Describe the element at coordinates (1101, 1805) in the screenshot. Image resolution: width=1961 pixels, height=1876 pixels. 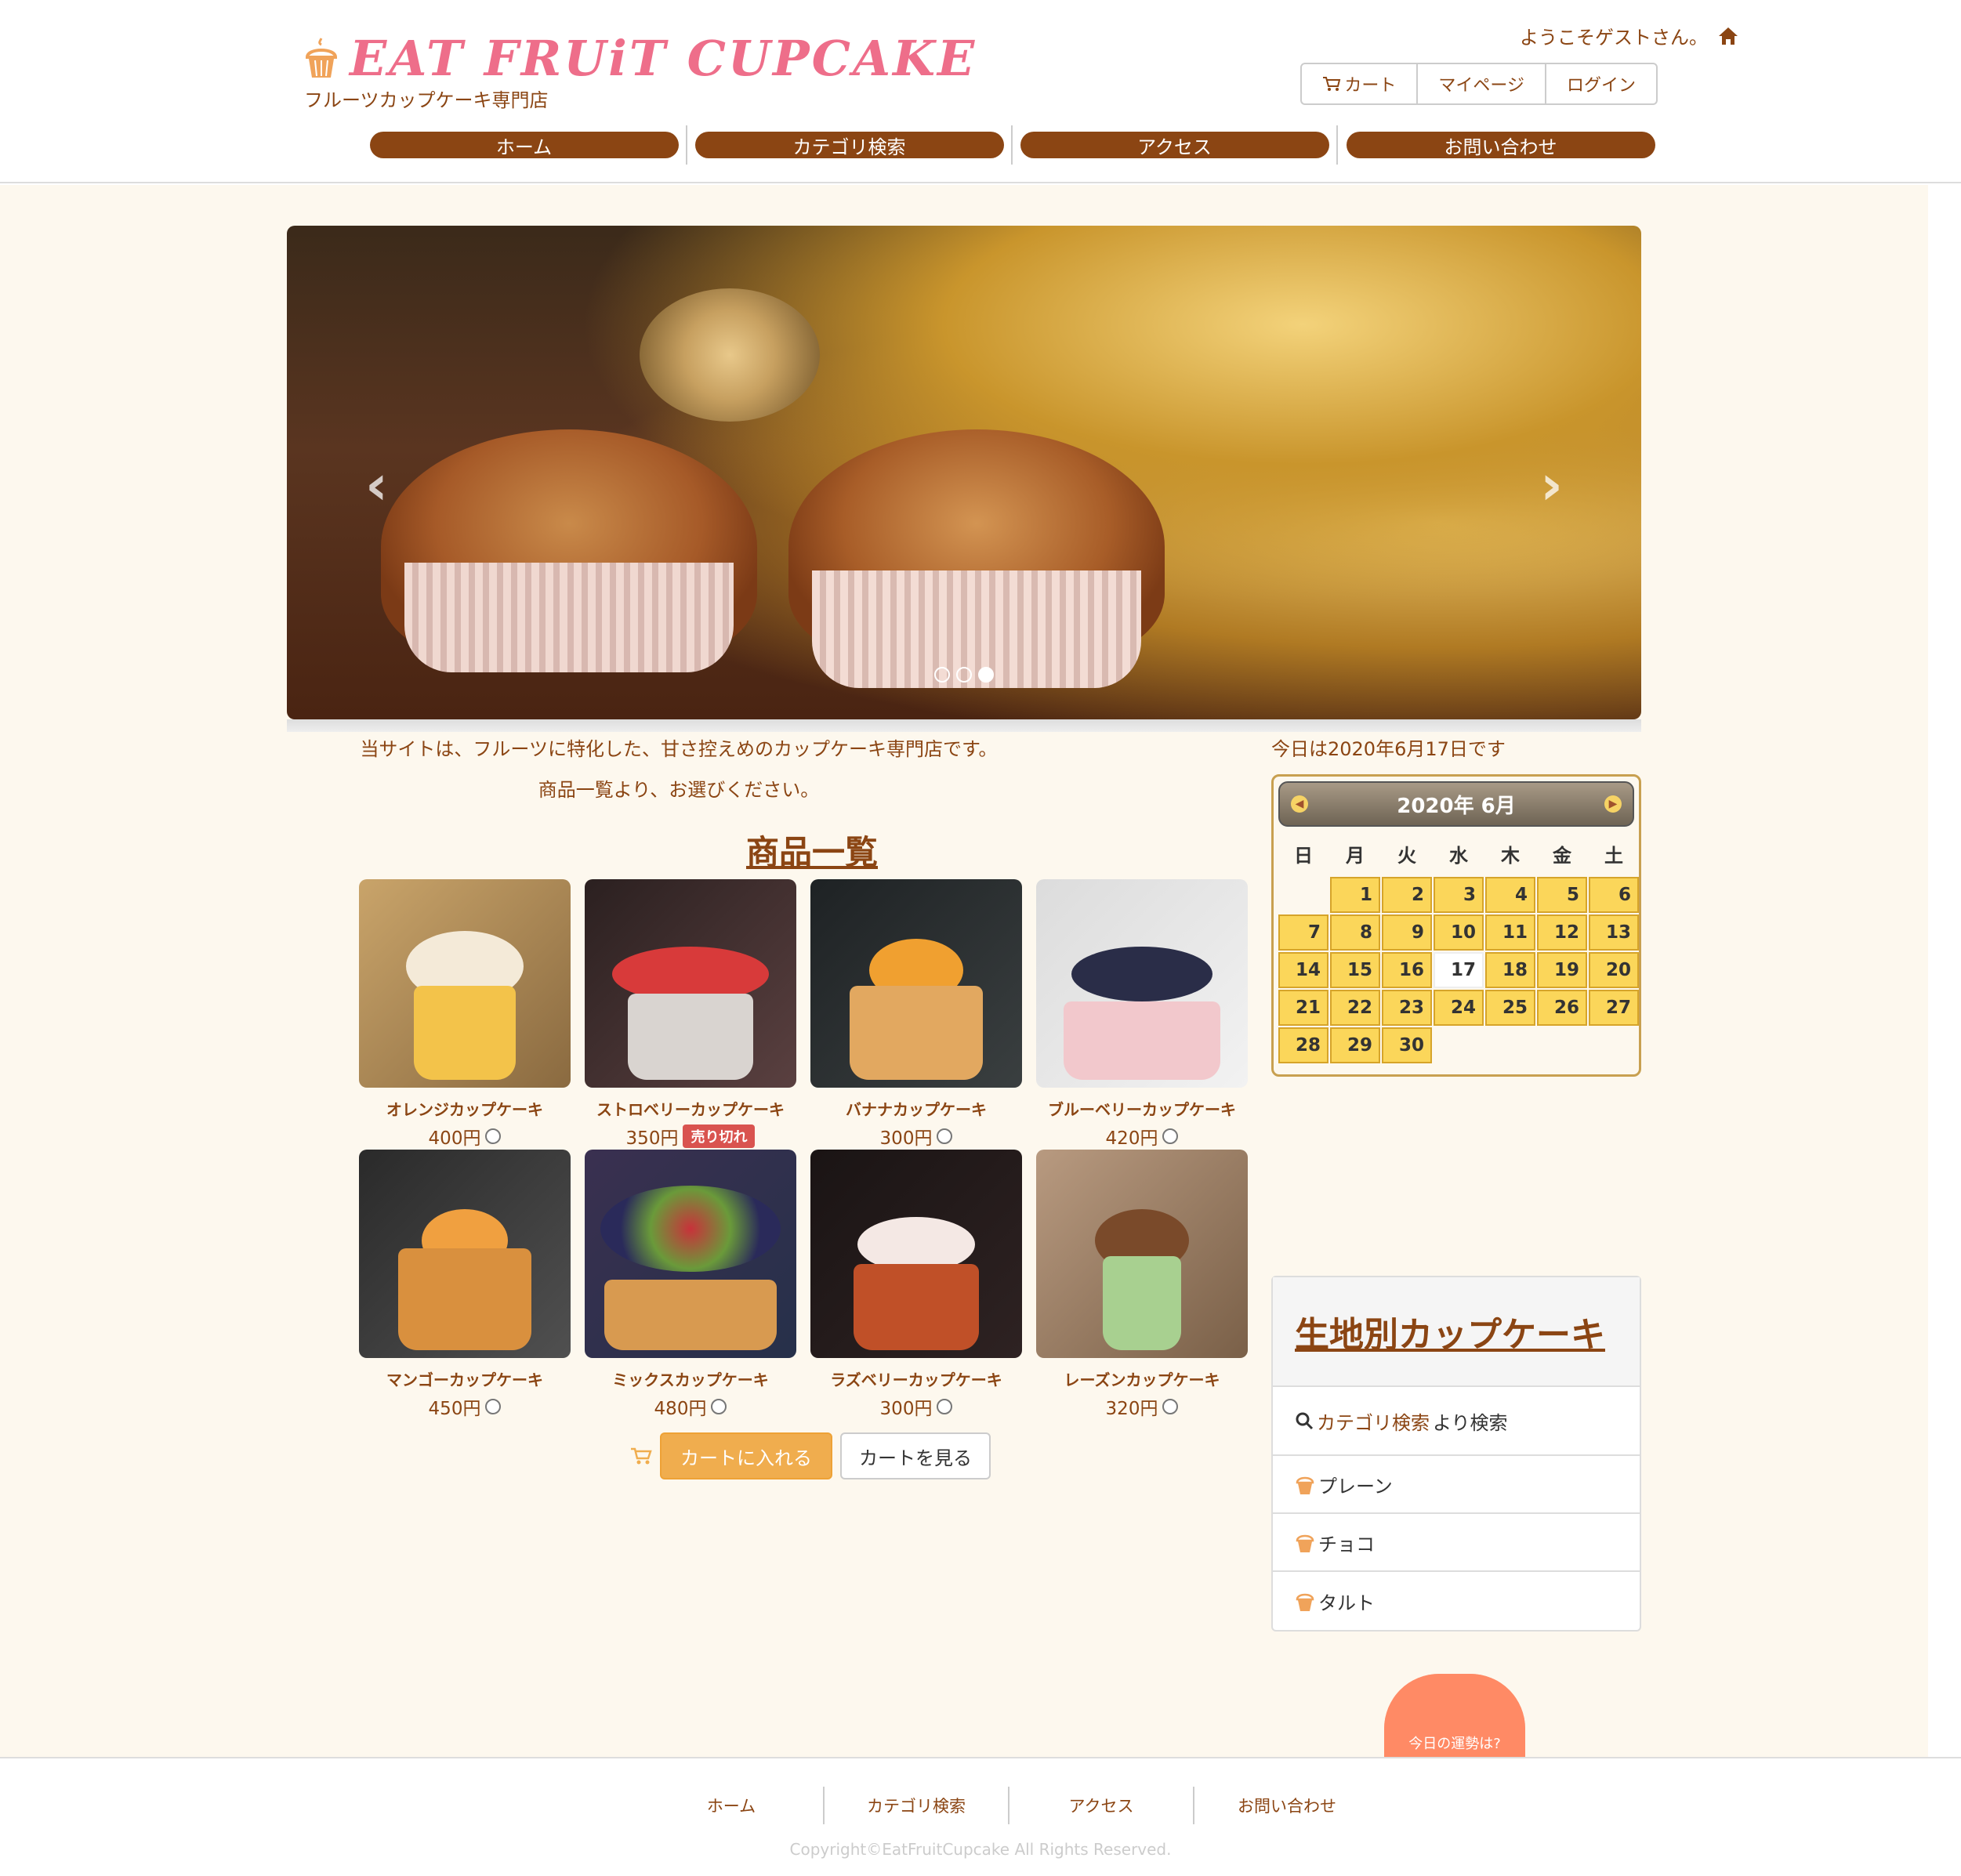
I see `footer-link-access: アクセス` at that location.